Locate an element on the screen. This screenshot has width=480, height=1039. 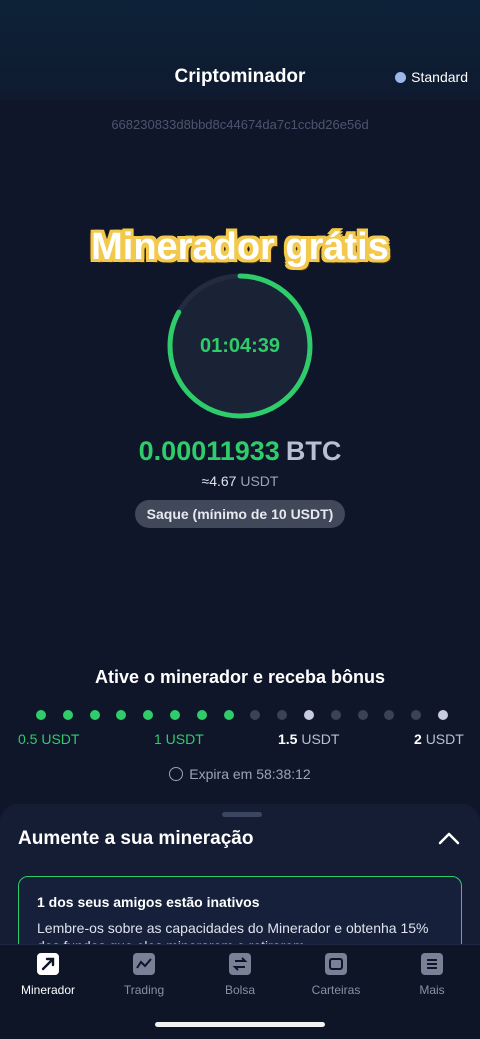
bonus-title: Ative o minerador e receba bônus is located at coordinates (240, 677).